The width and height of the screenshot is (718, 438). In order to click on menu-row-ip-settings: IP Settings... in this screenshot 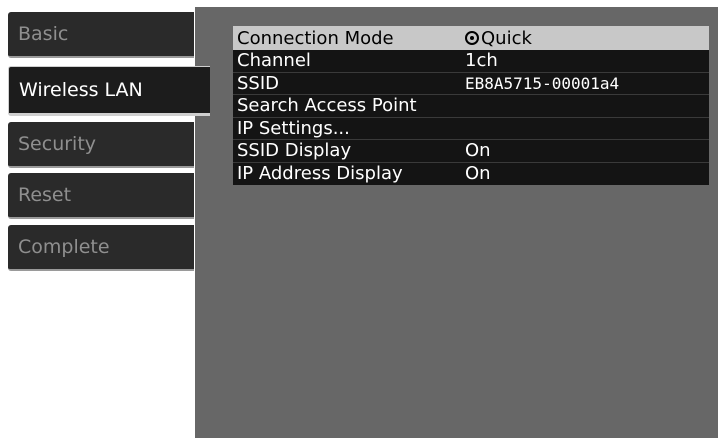, I will do `click(471, 128)`.